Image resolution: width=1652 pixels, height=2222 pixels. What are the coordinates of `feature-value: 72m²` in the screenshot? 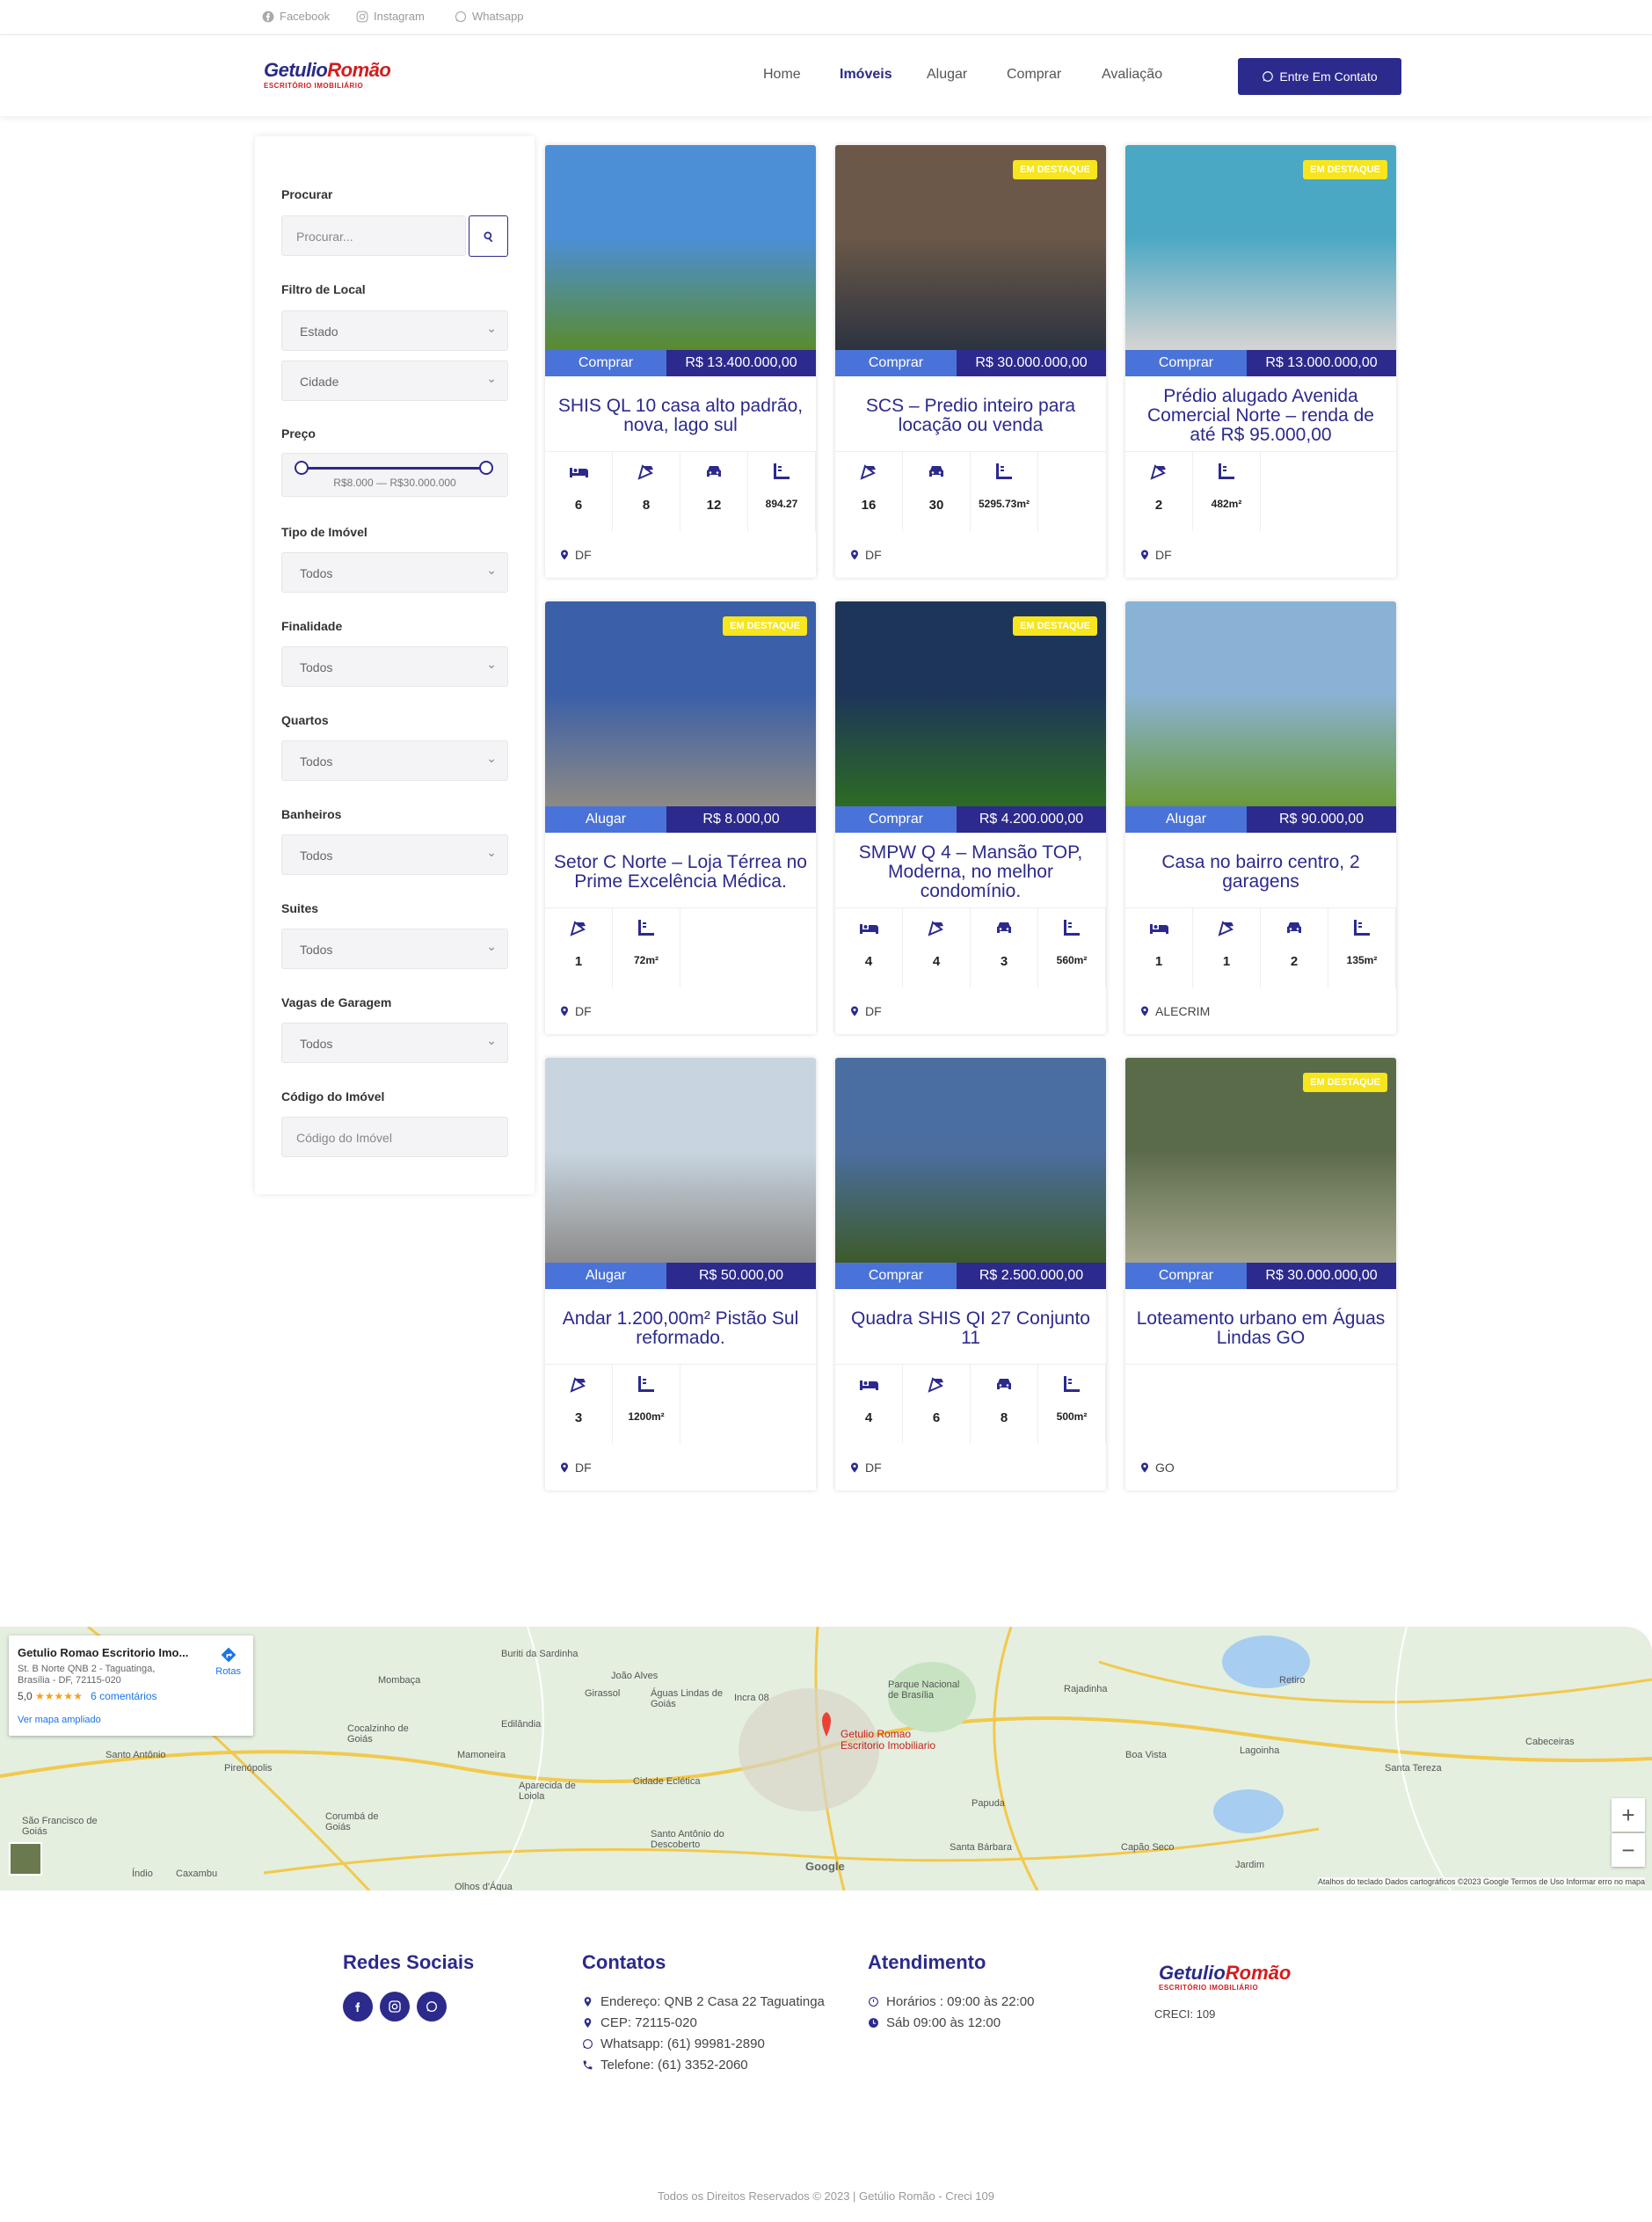 It's located at (646, 960).